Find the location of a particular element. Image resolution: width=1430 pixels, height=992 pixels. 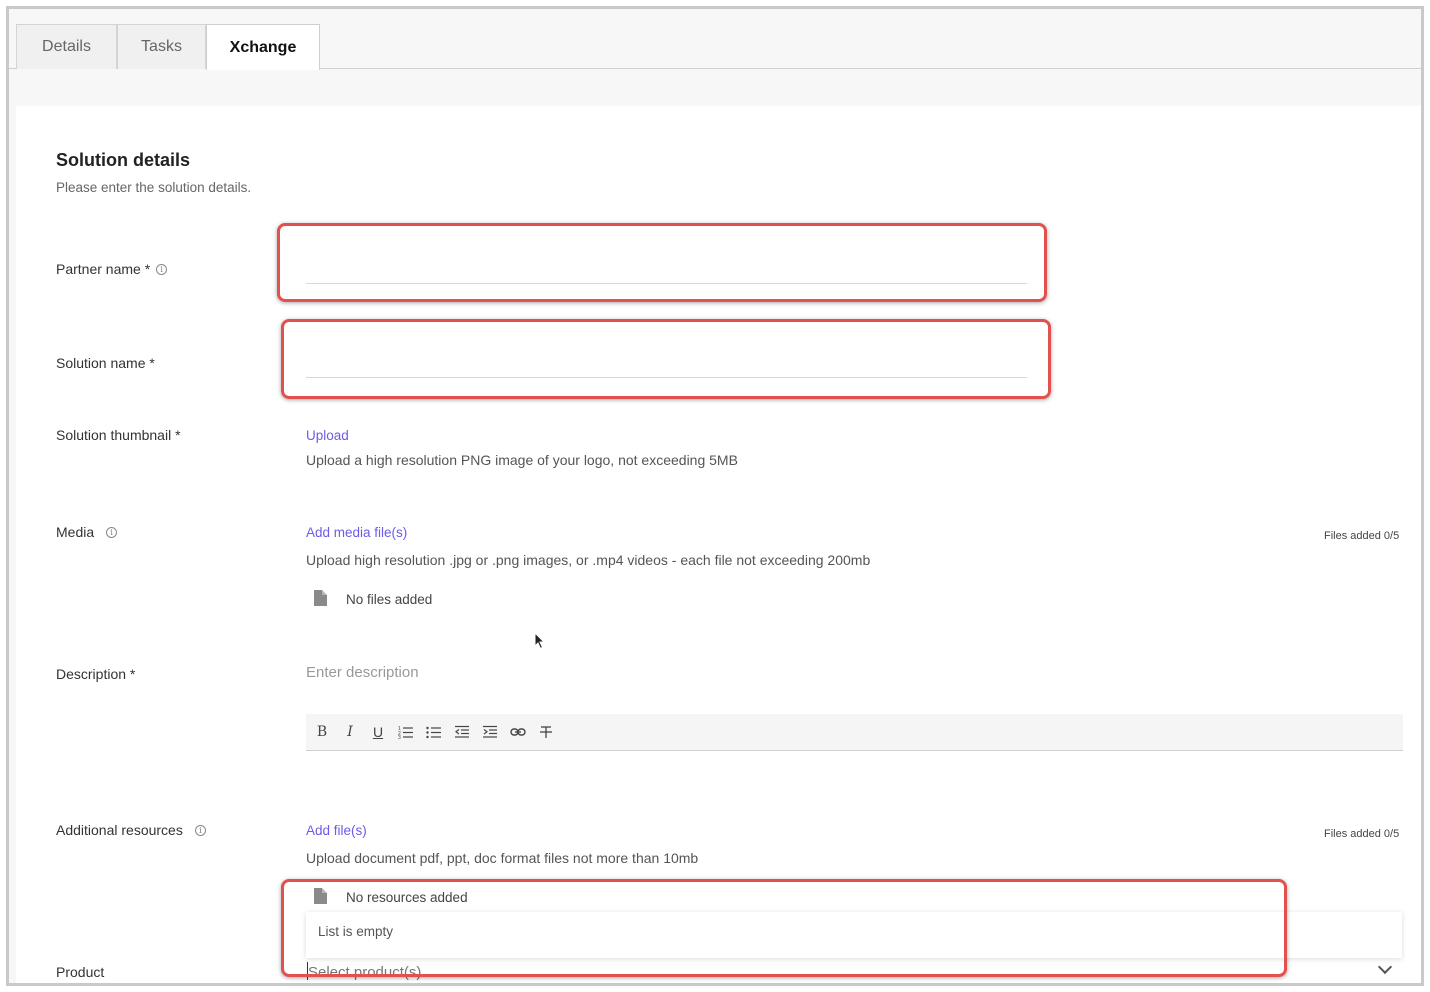

additional-resources-label-text: Additional resources is located at coordinates (119, 830).